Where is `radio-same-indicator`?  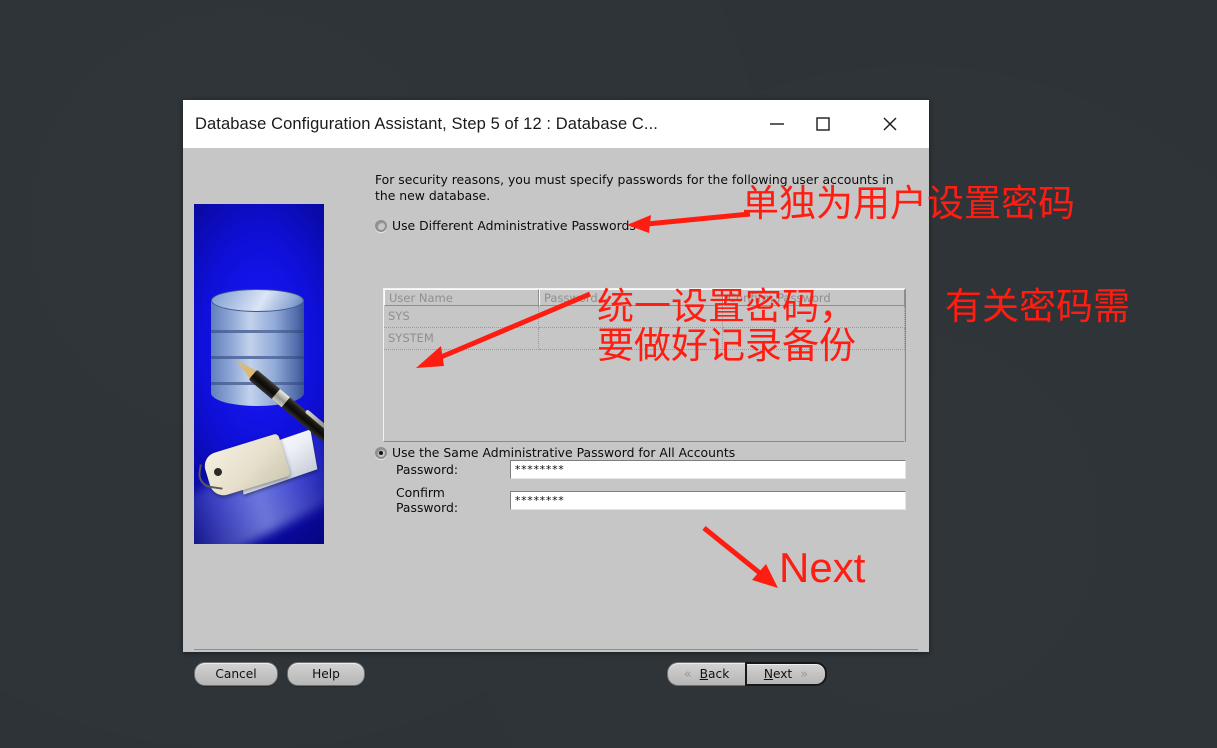 radio-same-indicator is located at coordinates (381, 452).